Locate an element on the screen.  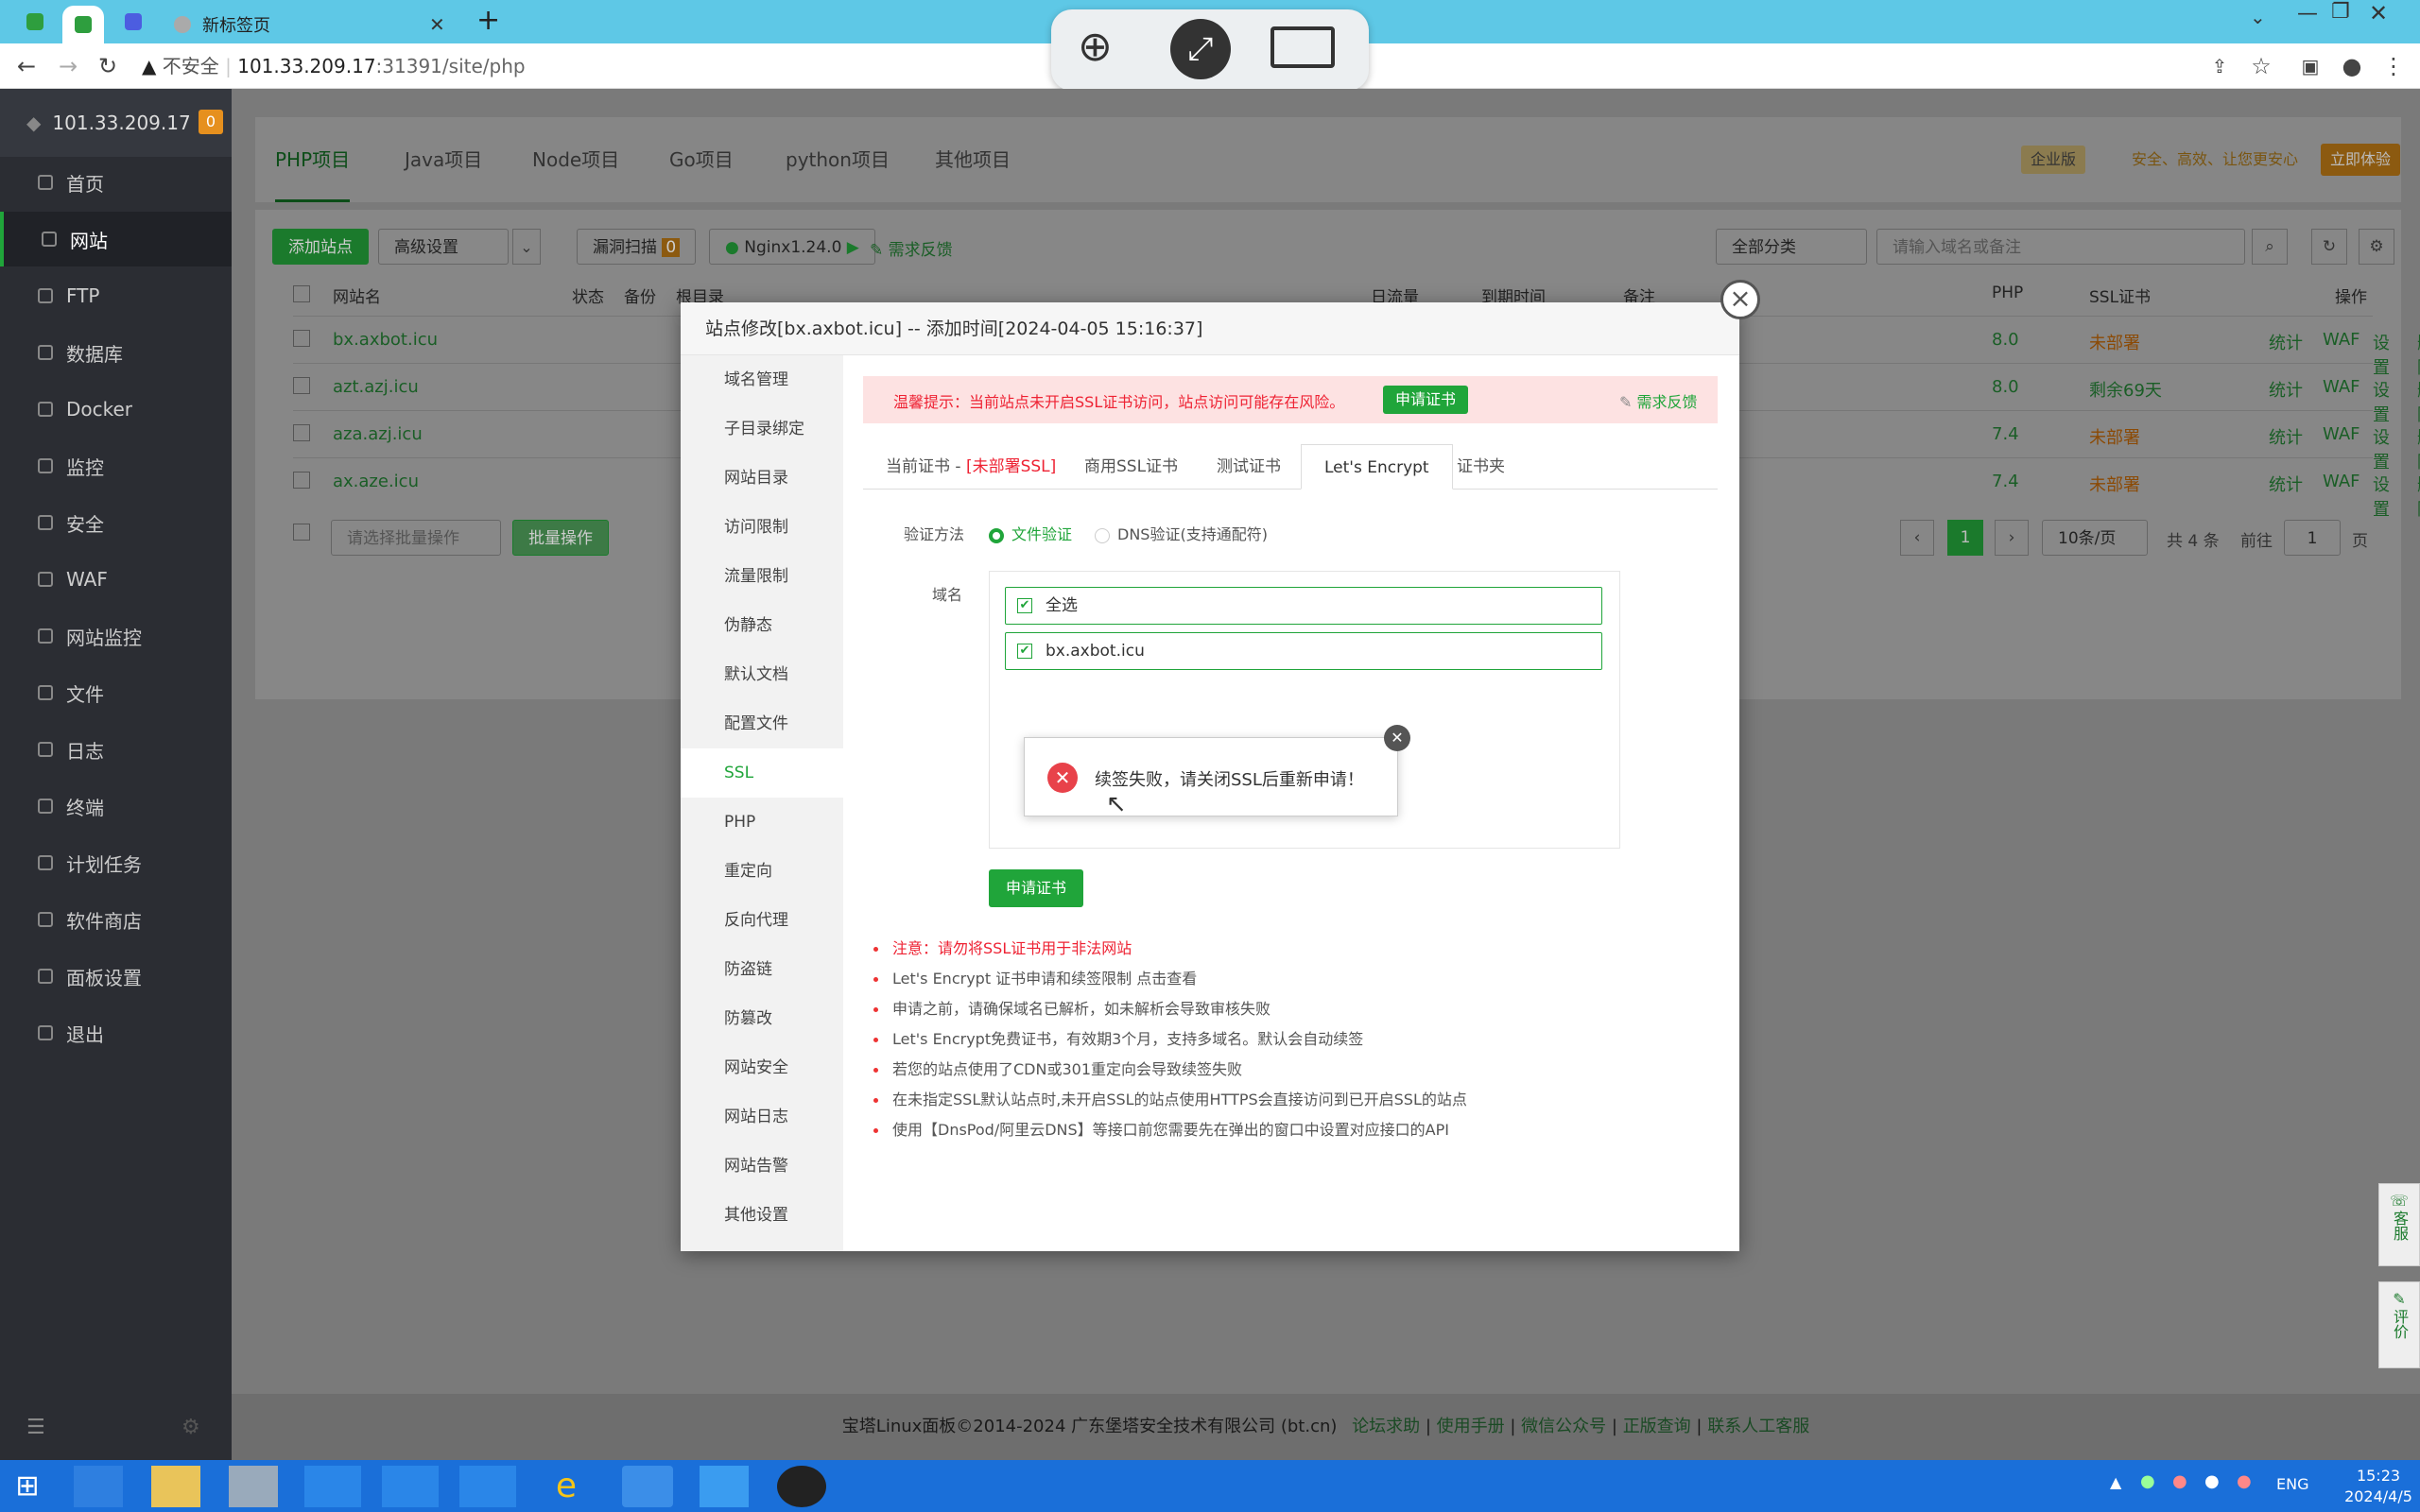
next-page-icon: › is located at coordinates (2012, 538).